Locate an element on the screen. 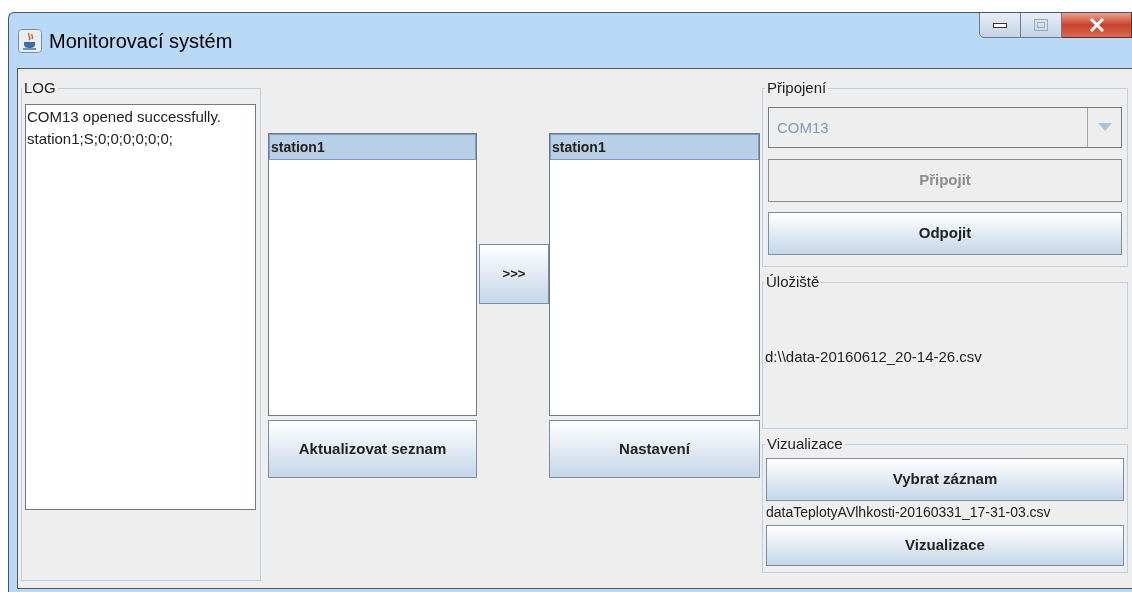 The image size is (1132, 592). window-title: Monitorovací systém is located at coordinates (141, 41).